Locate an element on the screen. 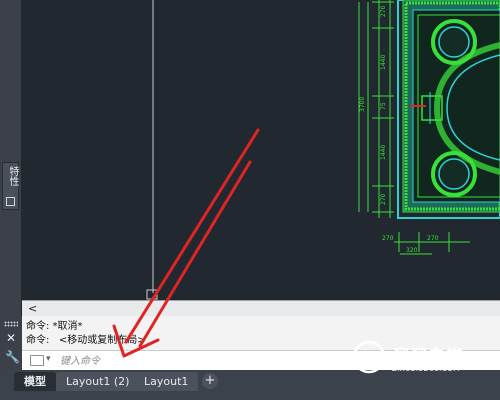 The width and height of the screenshot is (500, 400). command-history: 命令: *取消* 命令: <移动或复制布局> is located at coordinates (86, 334).